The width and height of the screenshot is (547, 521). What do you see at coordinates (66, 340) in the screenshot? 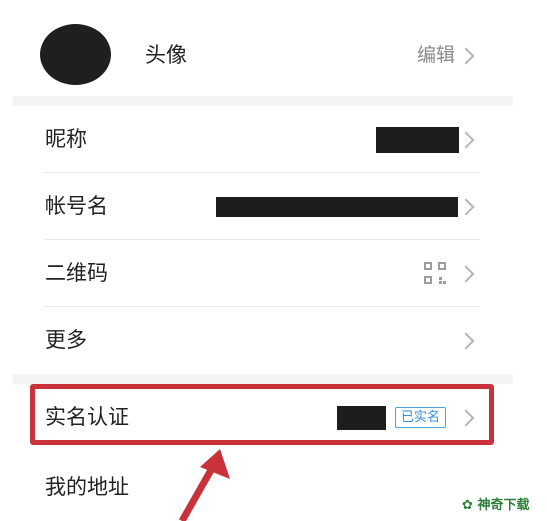
I see `more-label: 更多` at bounding box center [66, 340].